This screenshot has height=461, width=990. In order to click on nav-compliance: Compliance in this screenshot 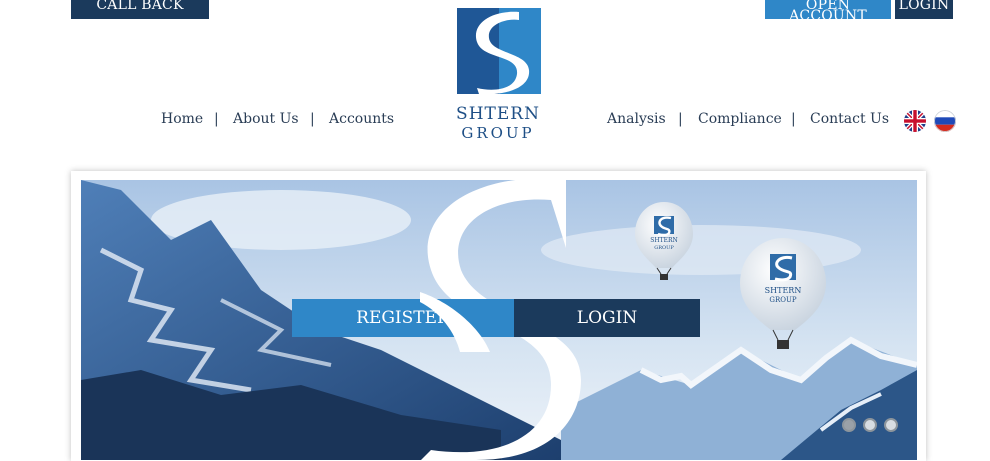, I will do `click(740, 119)`.